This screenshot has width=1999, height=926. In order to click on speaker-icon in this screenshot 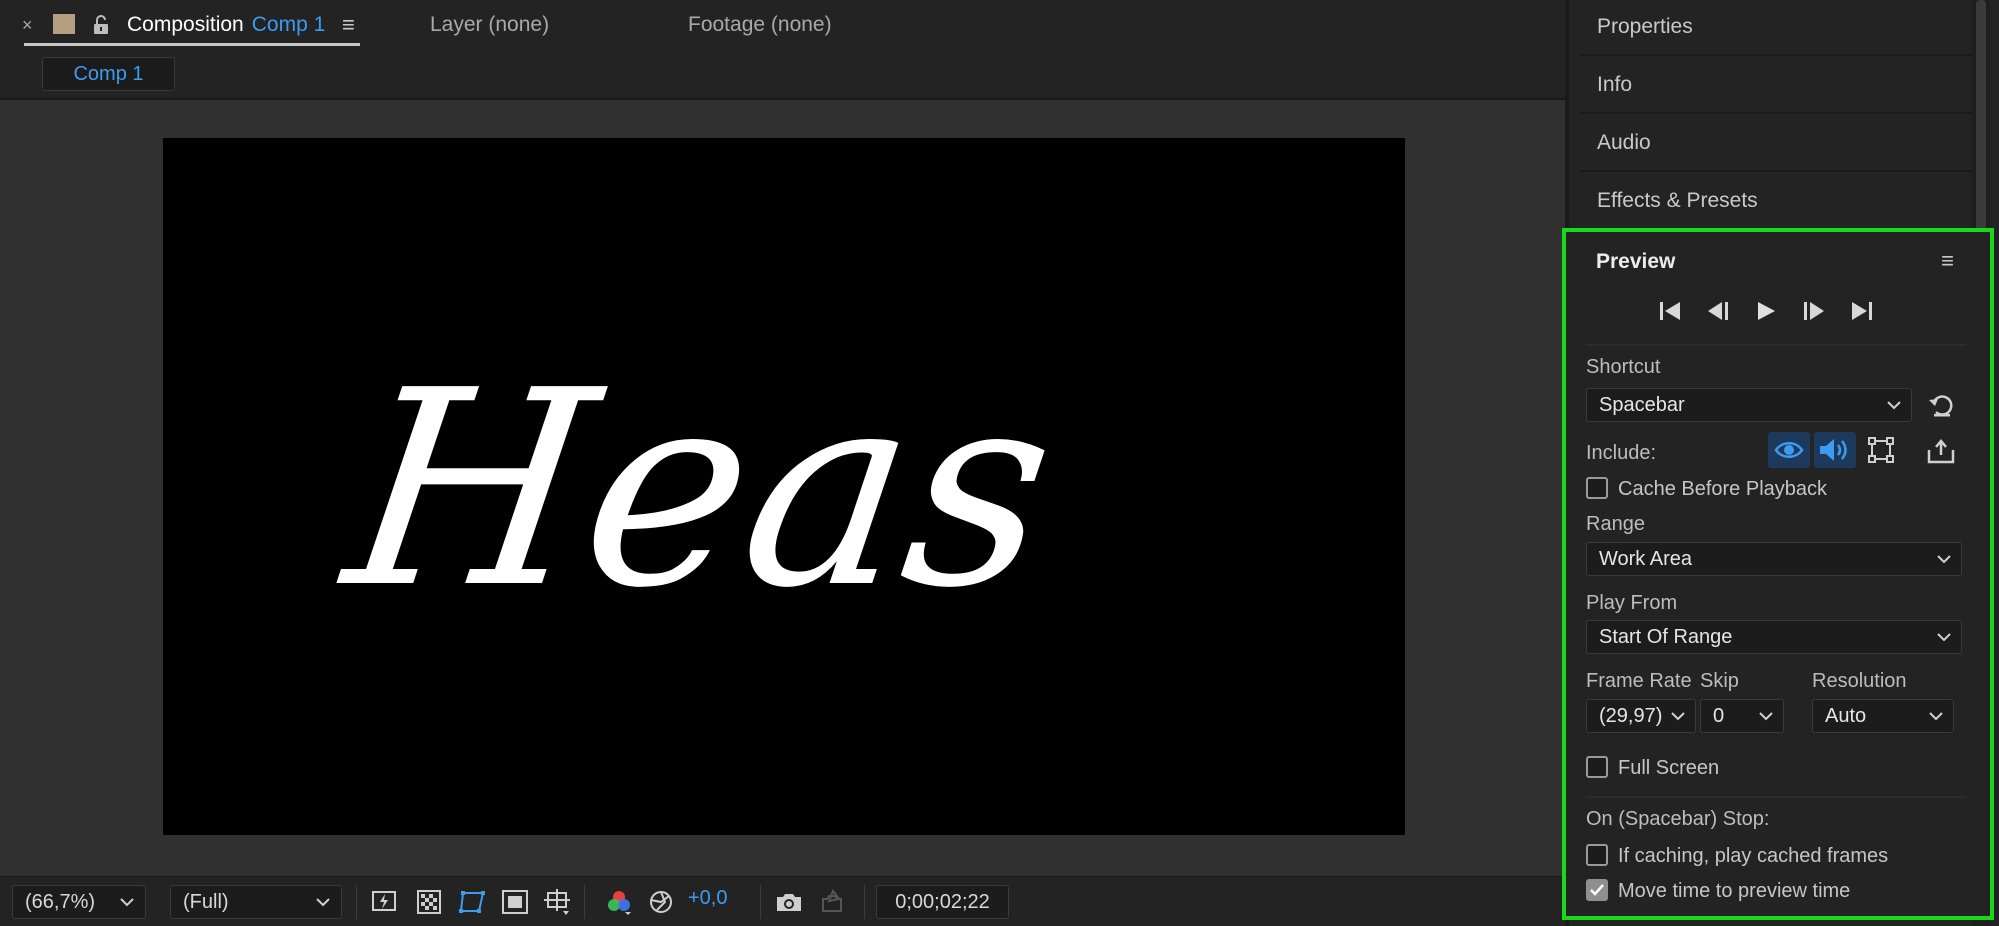, I will do `click(1833, 450)`.